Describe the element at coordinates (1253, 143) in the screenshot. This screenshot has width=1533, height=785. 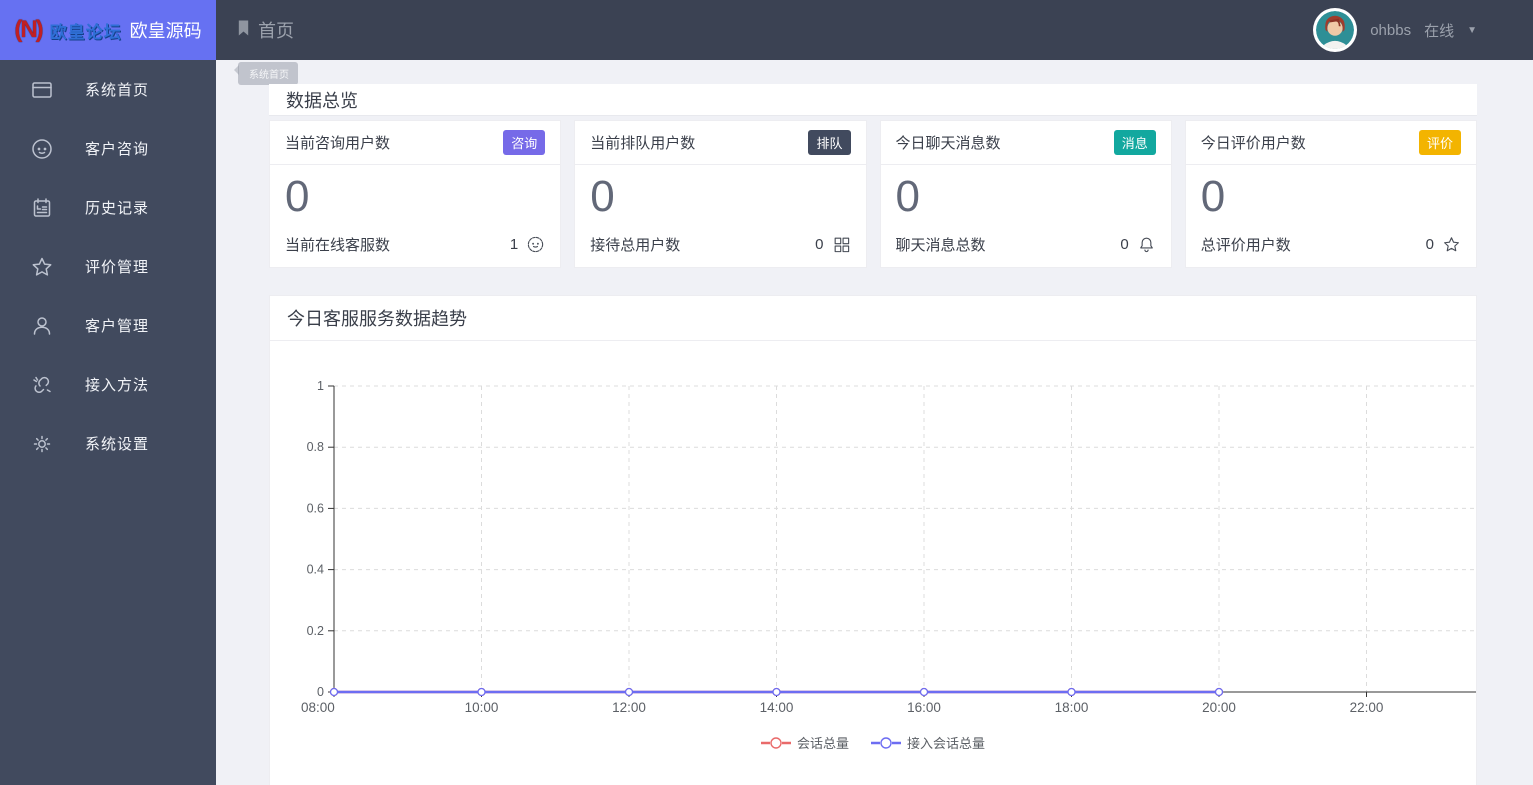
I see `stat-card-title: 今日评价用户数` at that location.